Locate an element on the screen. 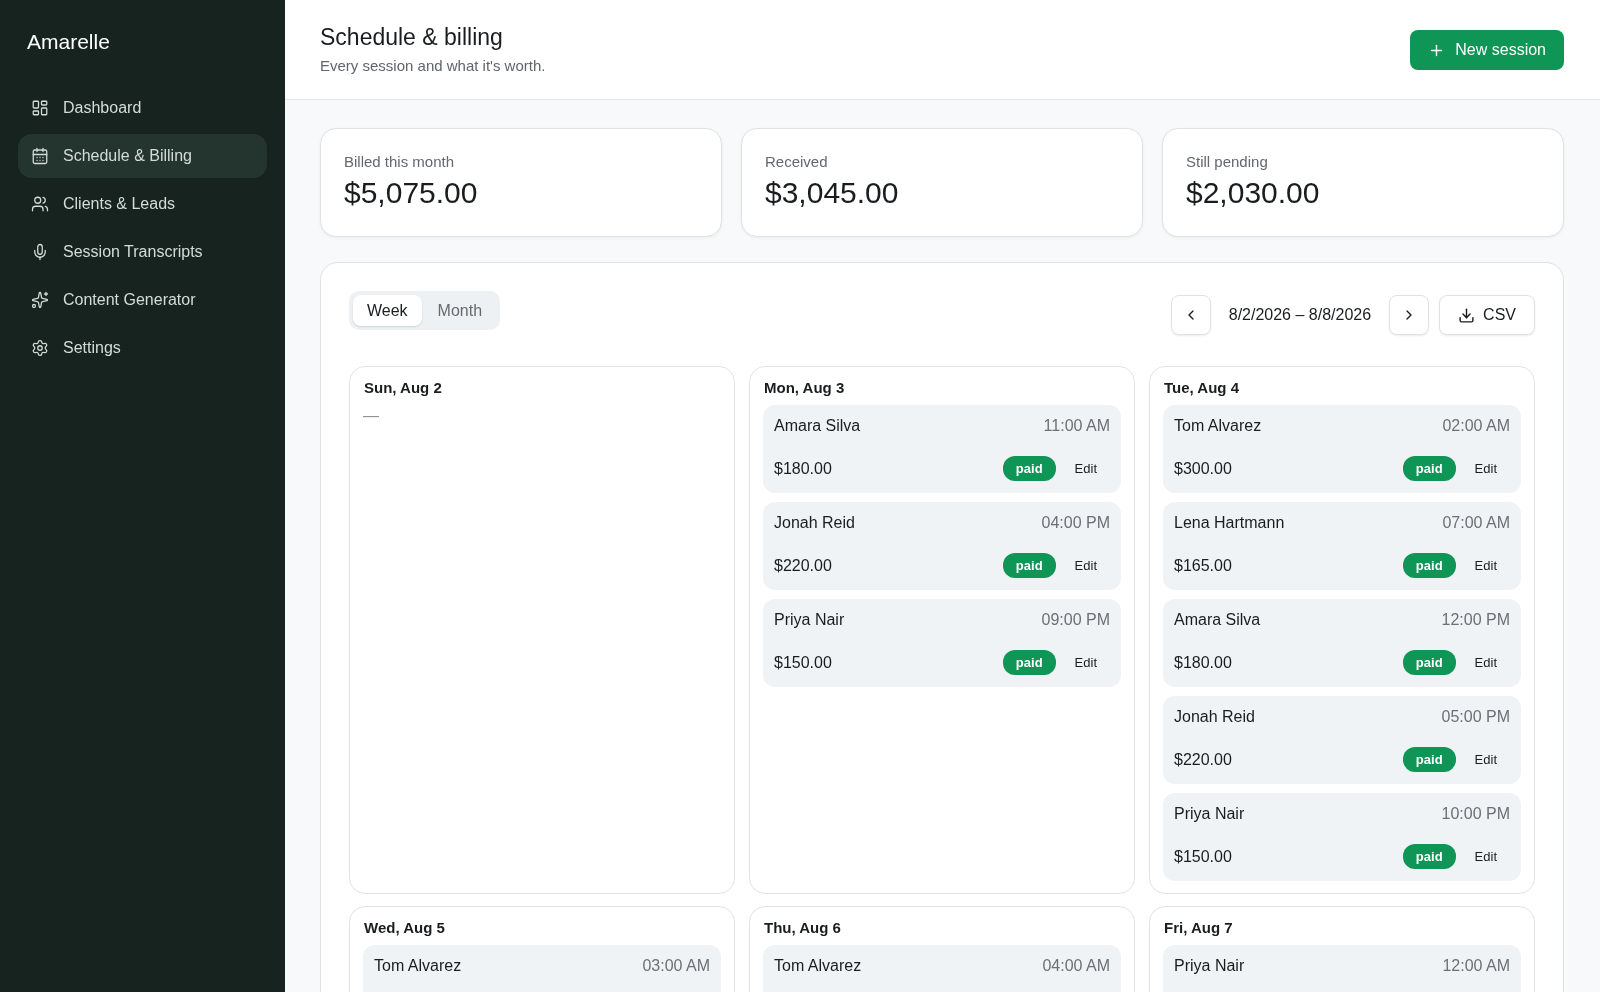  stat-value: $5,075.00 is located at coordinates (411, 193).